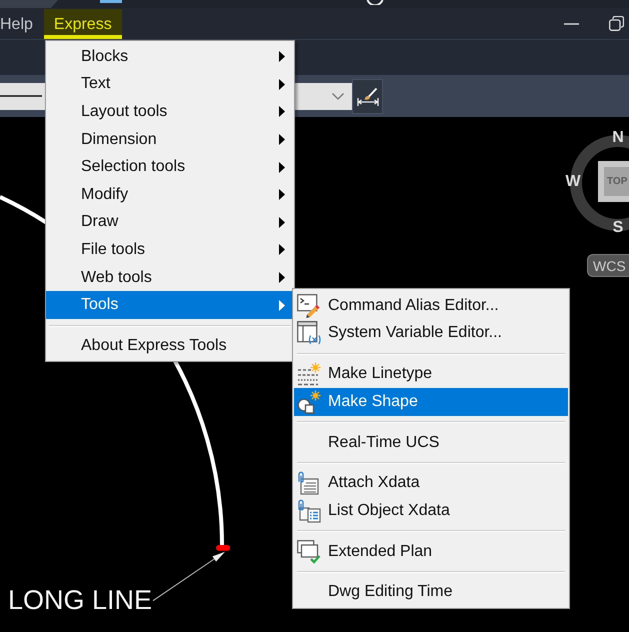 The width and height of the screenshot is (629, 632). Describe the element at coordinates (309, 552) in the screenshot. I see `windows-check-icon` at that location.